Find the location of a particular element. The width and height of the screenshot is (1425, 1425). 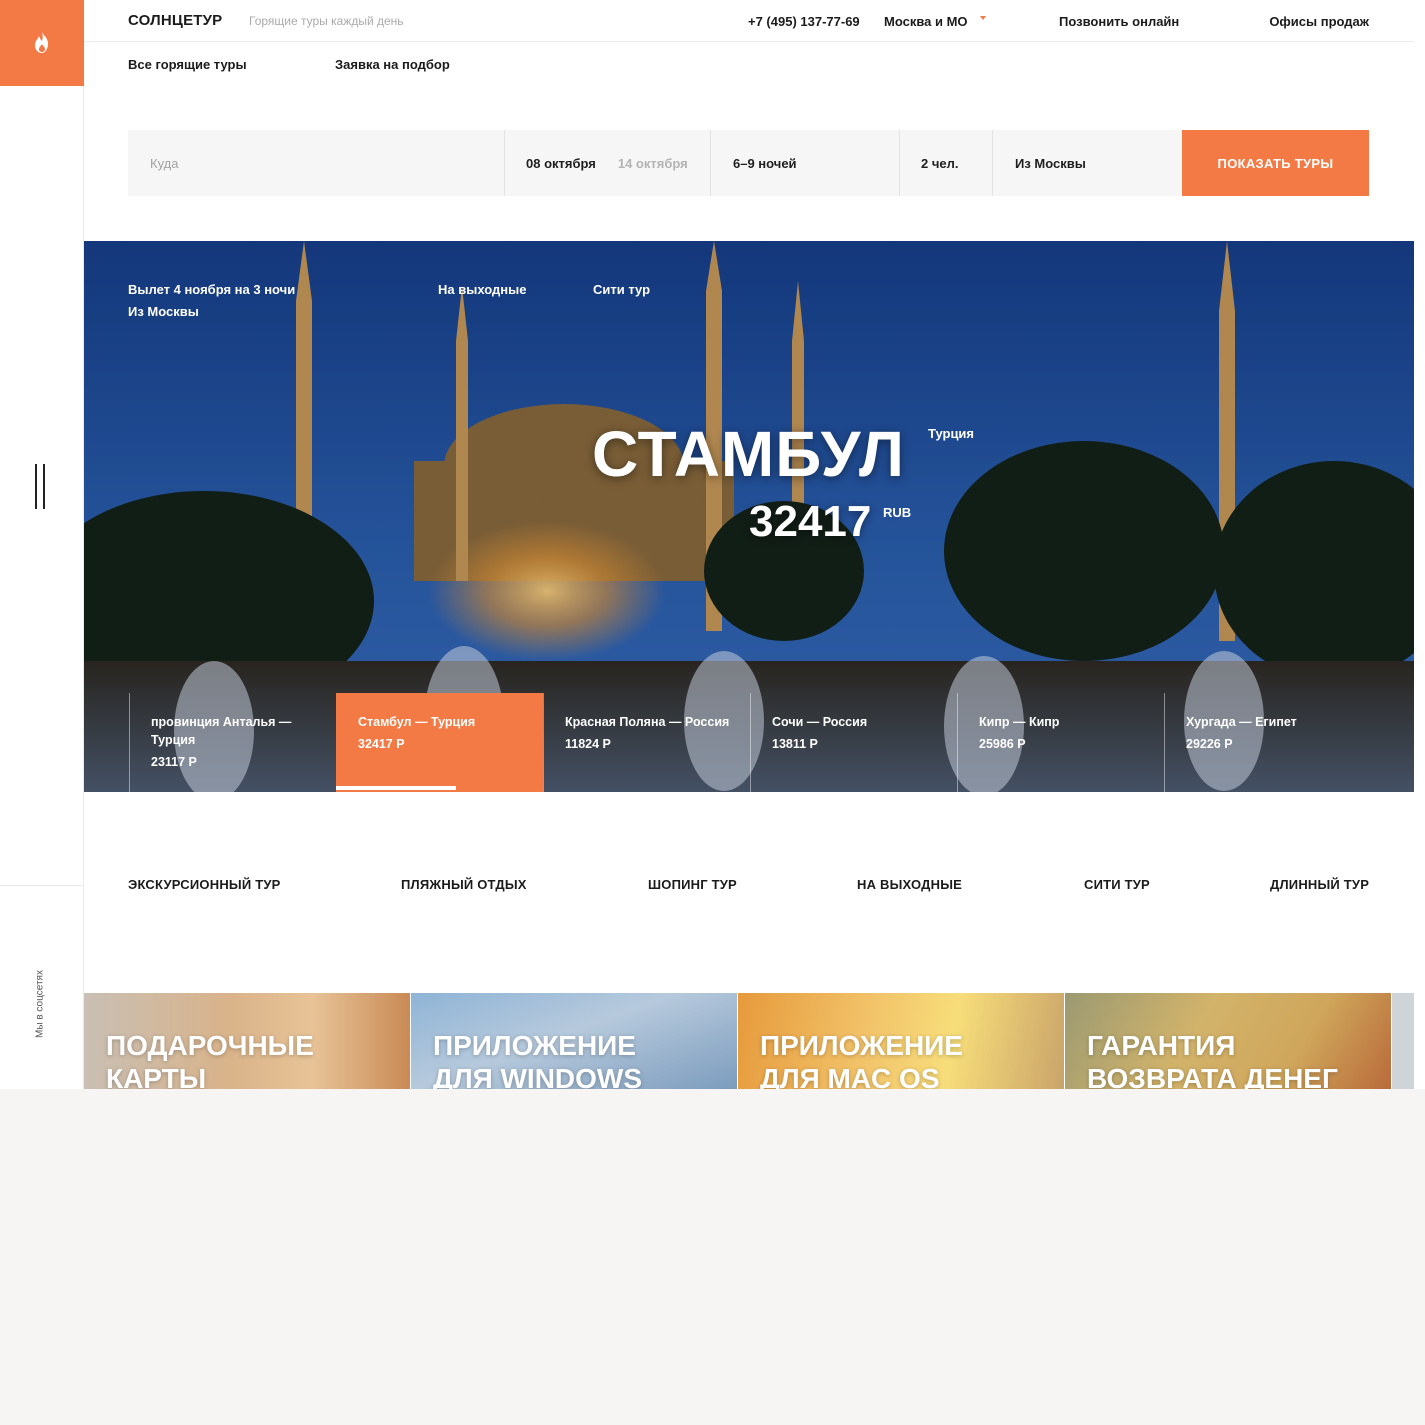

promo-tile-money-back: ГАРАНТИЯ ВОЗВРАТА ДЕНЕГ is located at coordinates (1228, 1041).